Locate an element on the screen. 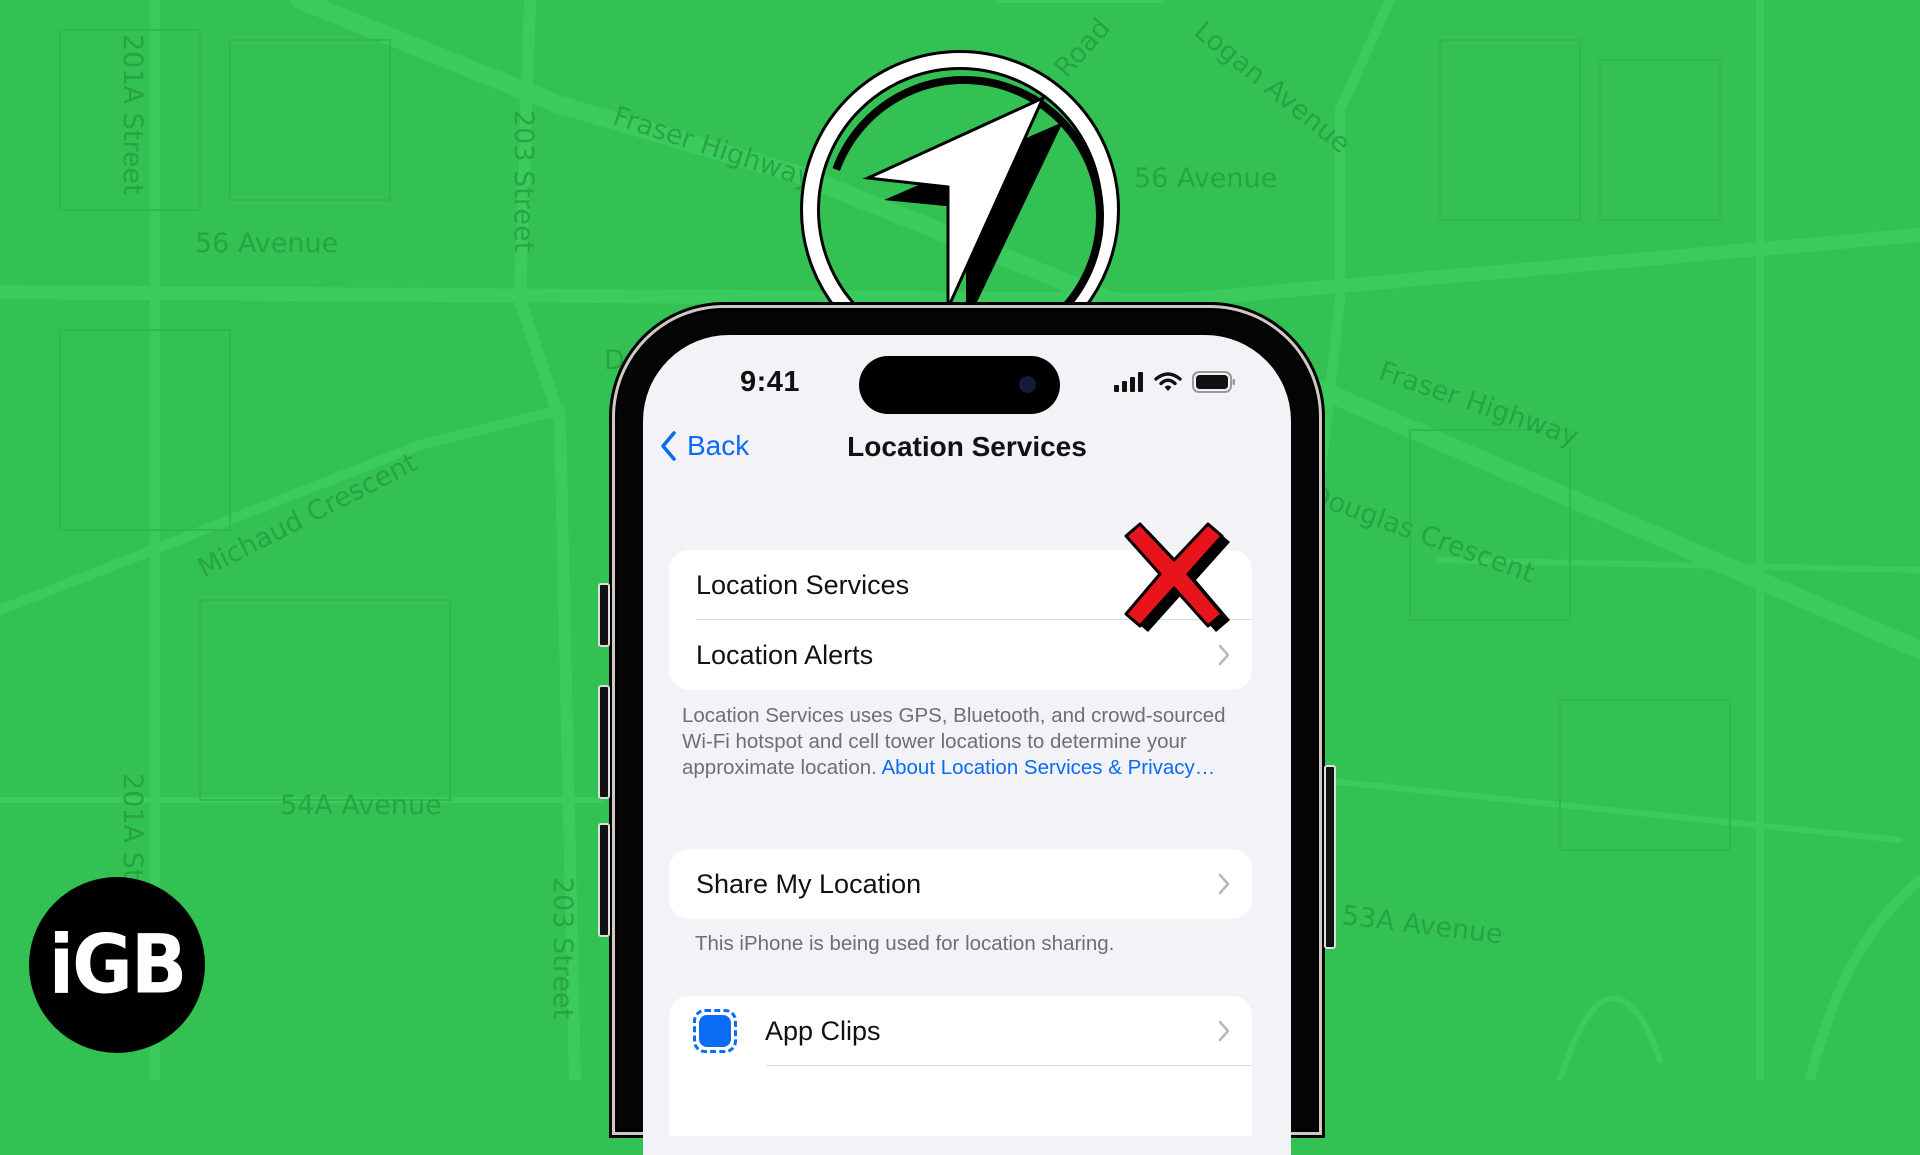 This screenshot has width=1920, height=1155. location-arrow-icon is located at coordinates (960, 179).